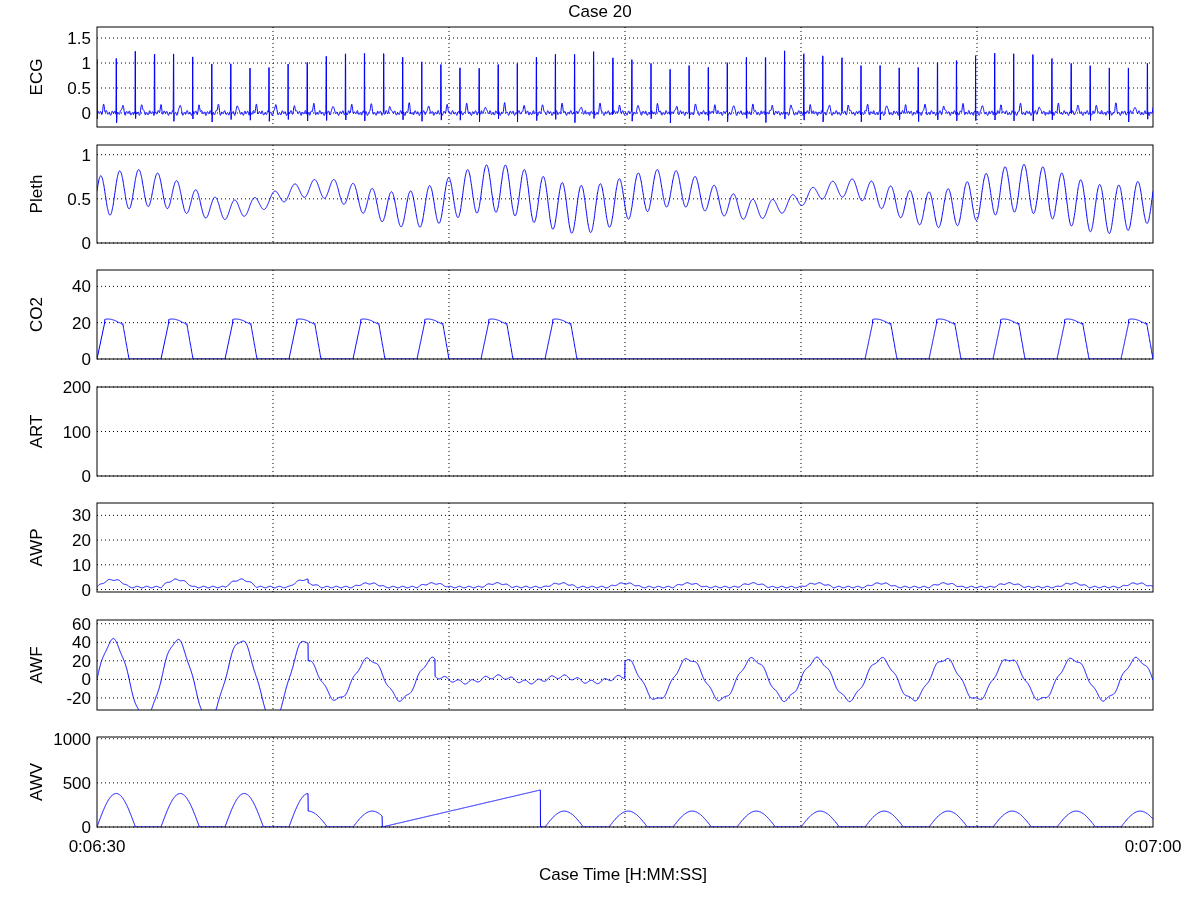 Image resolution: width=1200 pixels, height=900 pixels. I want to click on y-tick-label: 1.5, so click(79, 38).